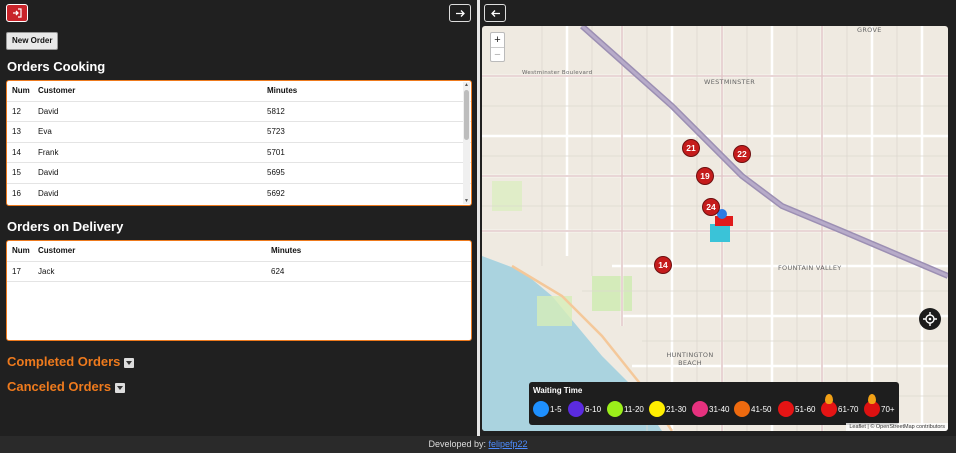 Image resolution: width=956 pixels, height=453 pixels. Describe the element at coordinates (239, 271) in the screenshot. I see `table-row: 17 Jack 624` at that location.